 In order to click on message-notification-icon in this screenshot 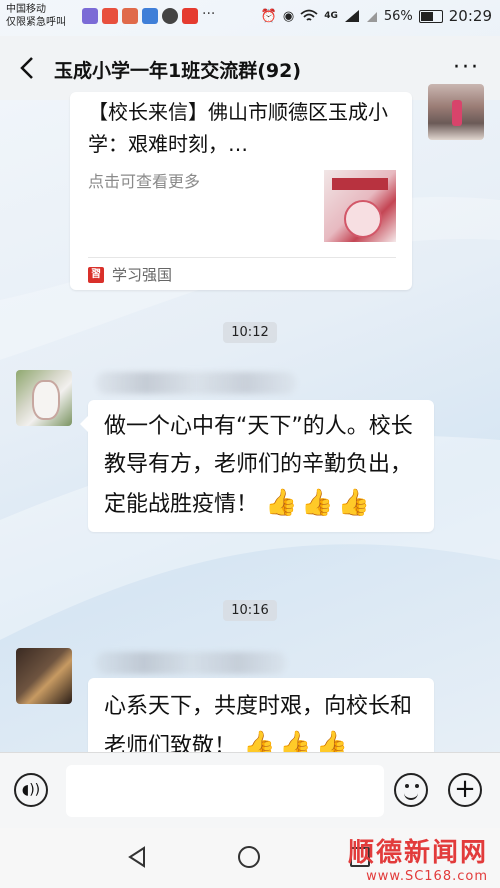, I will do `click(170, 16)`.